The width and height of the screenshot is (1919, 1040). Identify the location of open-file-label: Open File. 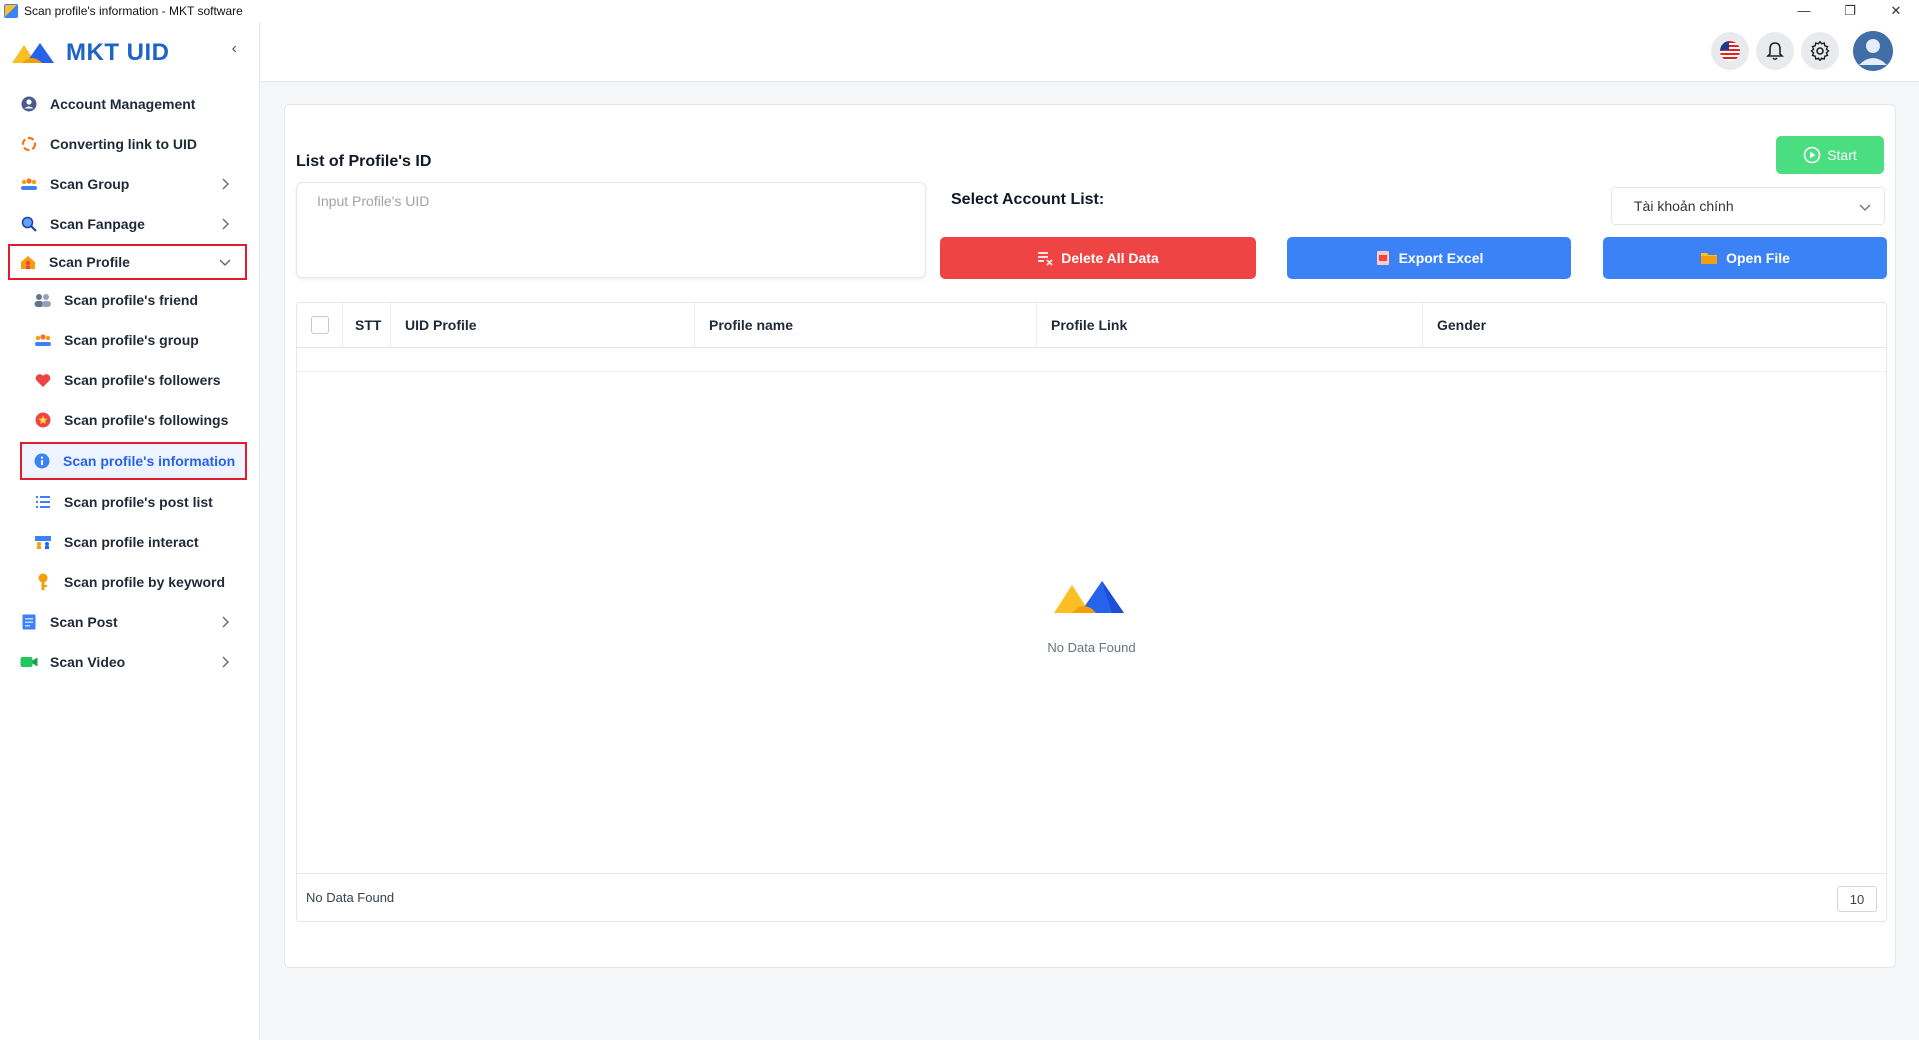
(1758, 258).